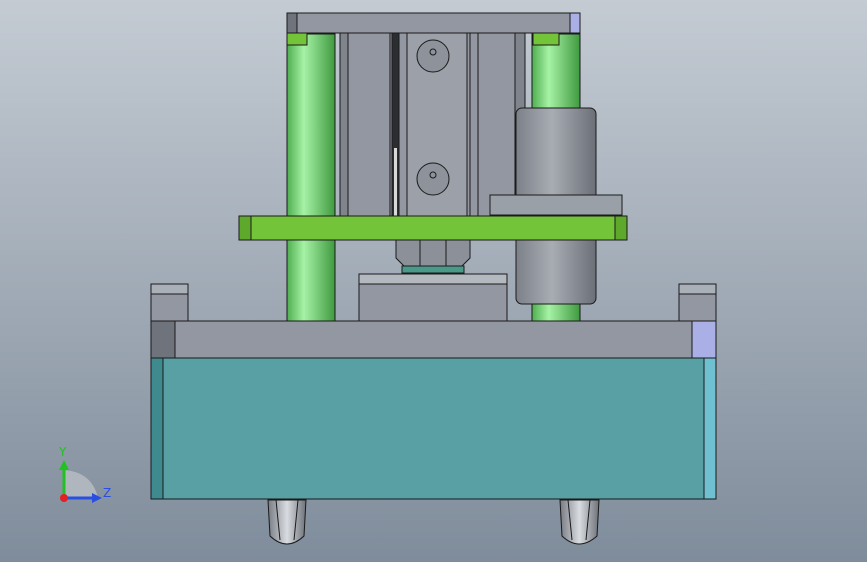 Image resolution: width=867 pixels, height=562 pixels. I want to click on left-foot, so click(287, 522).